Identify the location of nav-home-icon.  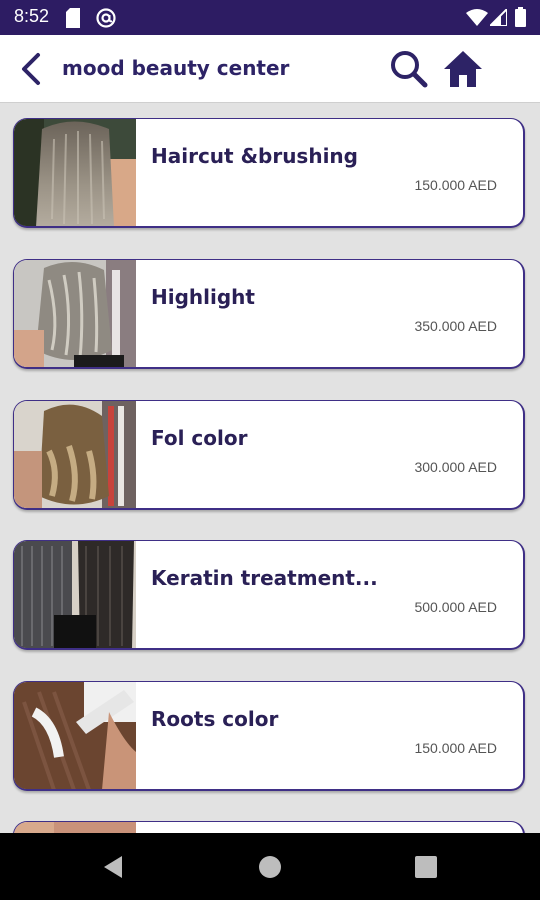
(270, 867).